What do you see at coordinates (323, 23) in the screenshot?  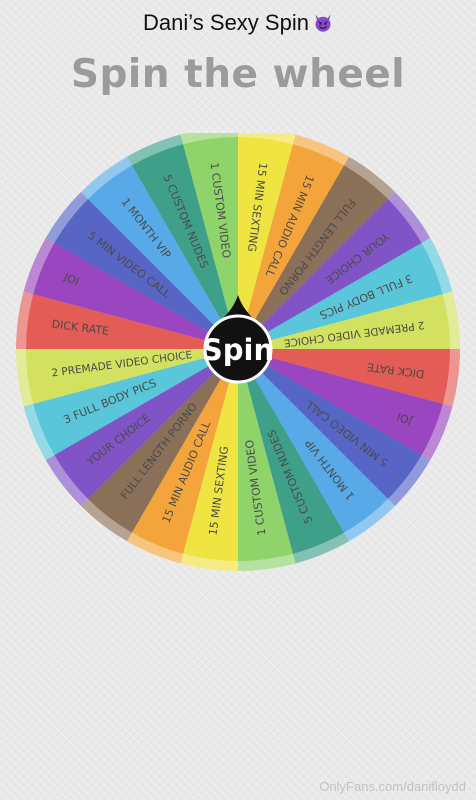 I see `smiling-face-with-horns-icon` at bounding box center [323, 23].